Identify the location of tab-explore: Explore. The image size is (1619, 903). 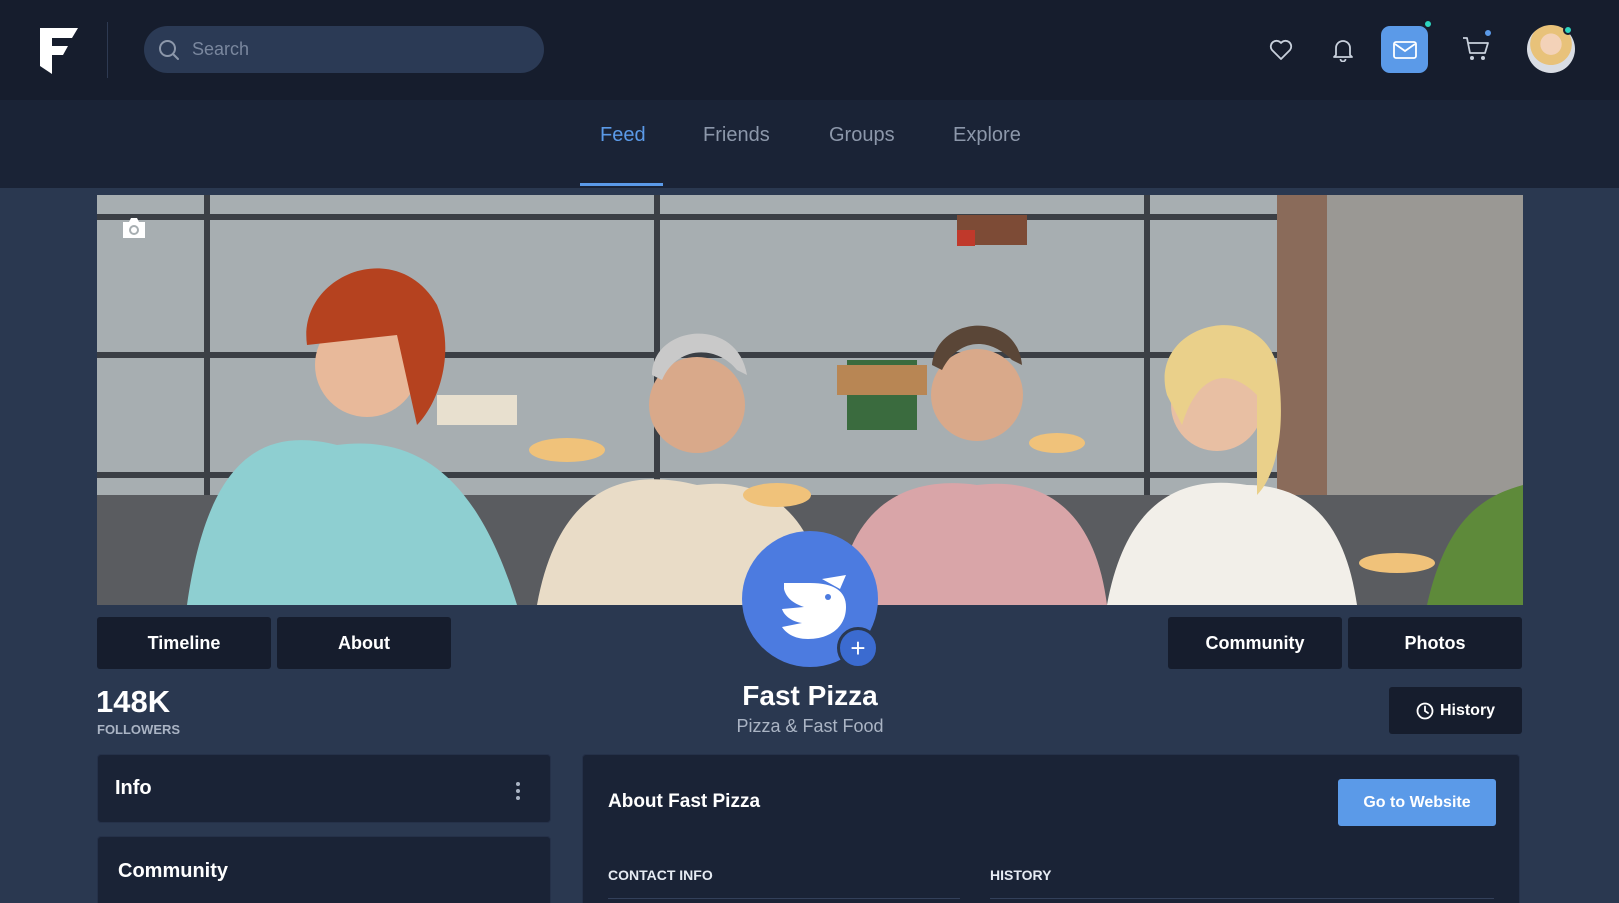
(987, 135).